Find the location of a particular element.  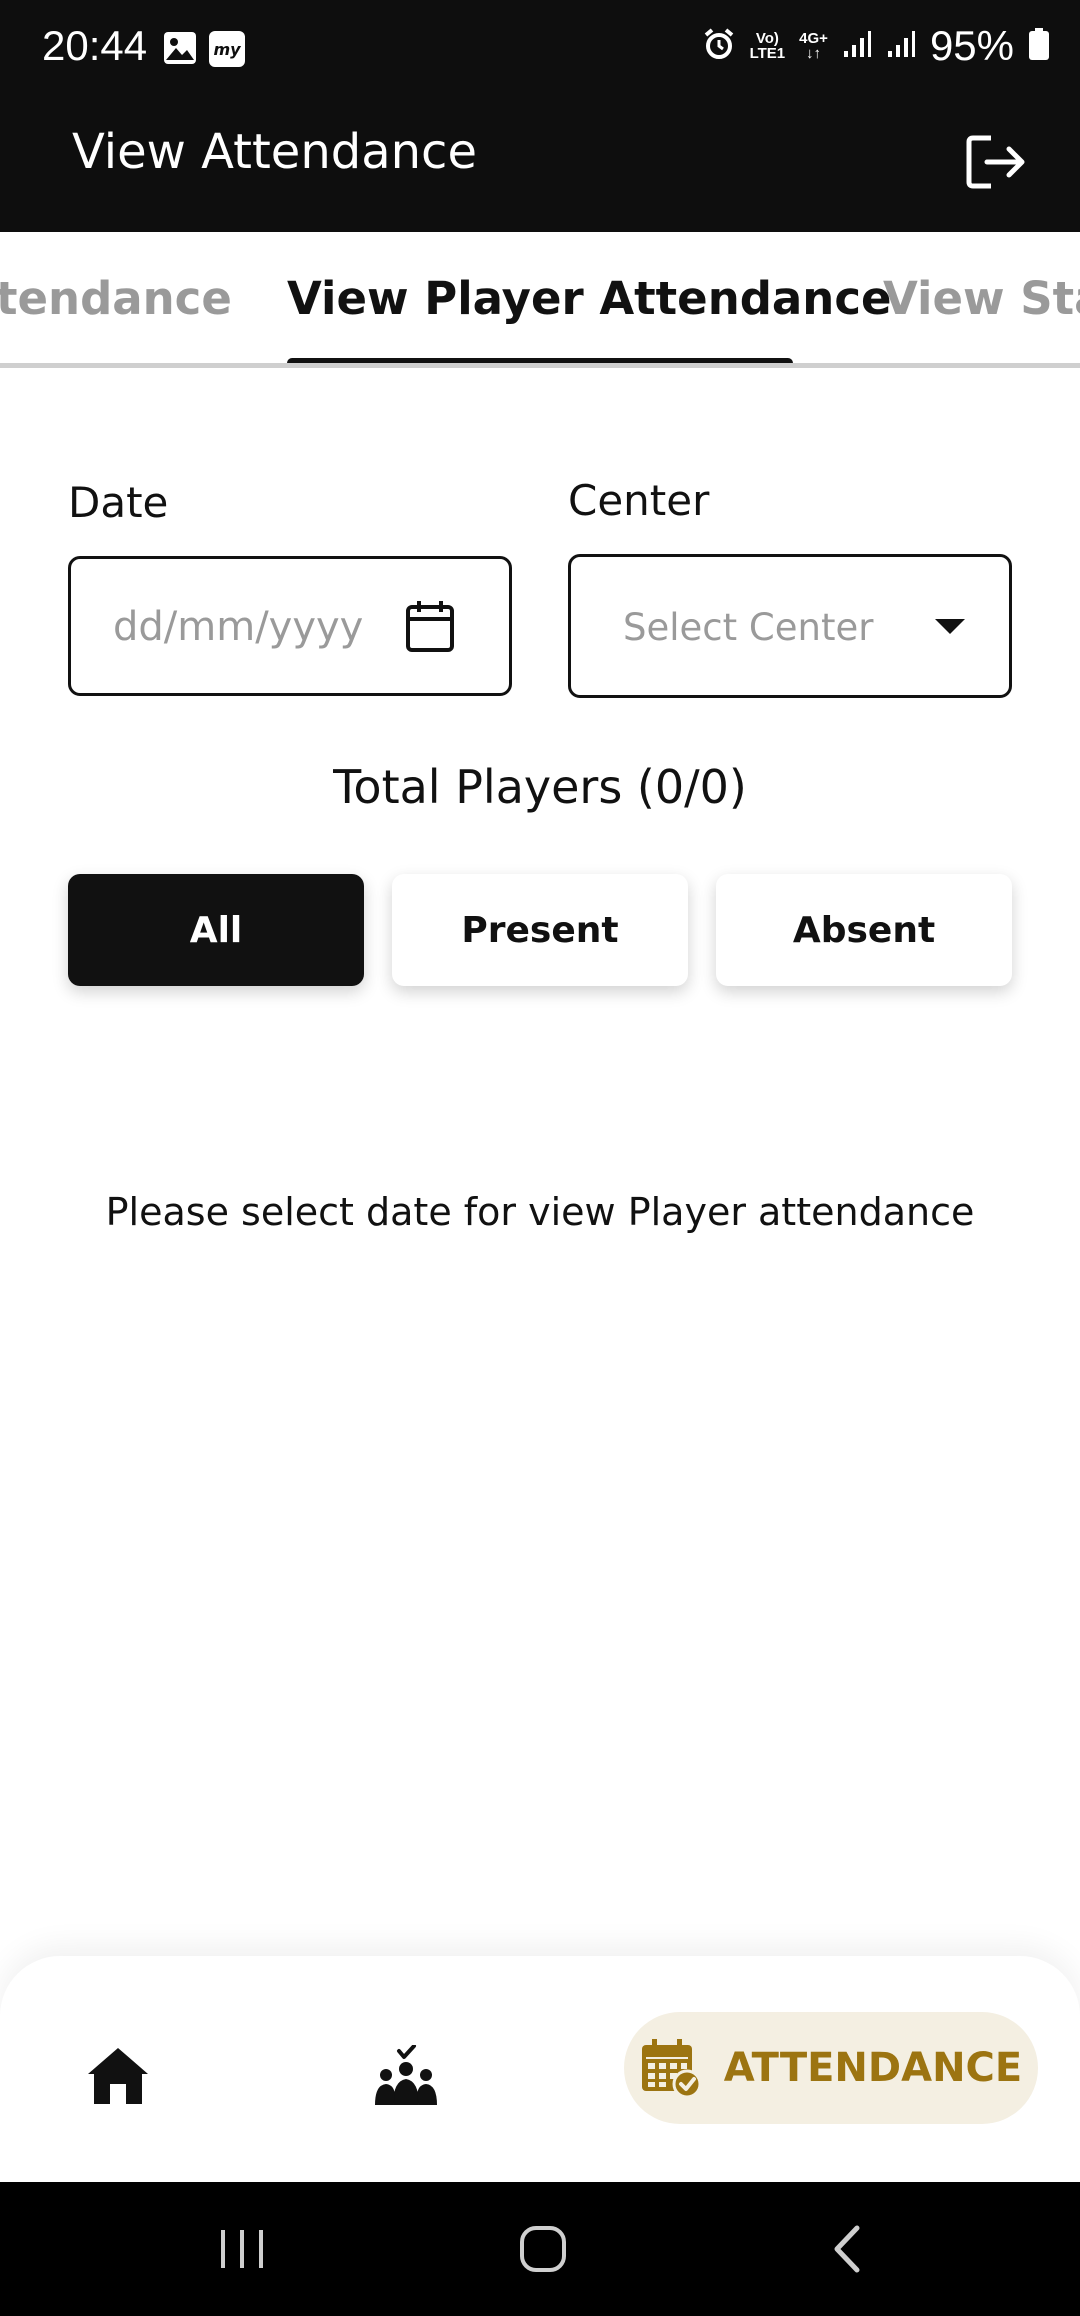

logout-icon is located at coordinates (995, 162).